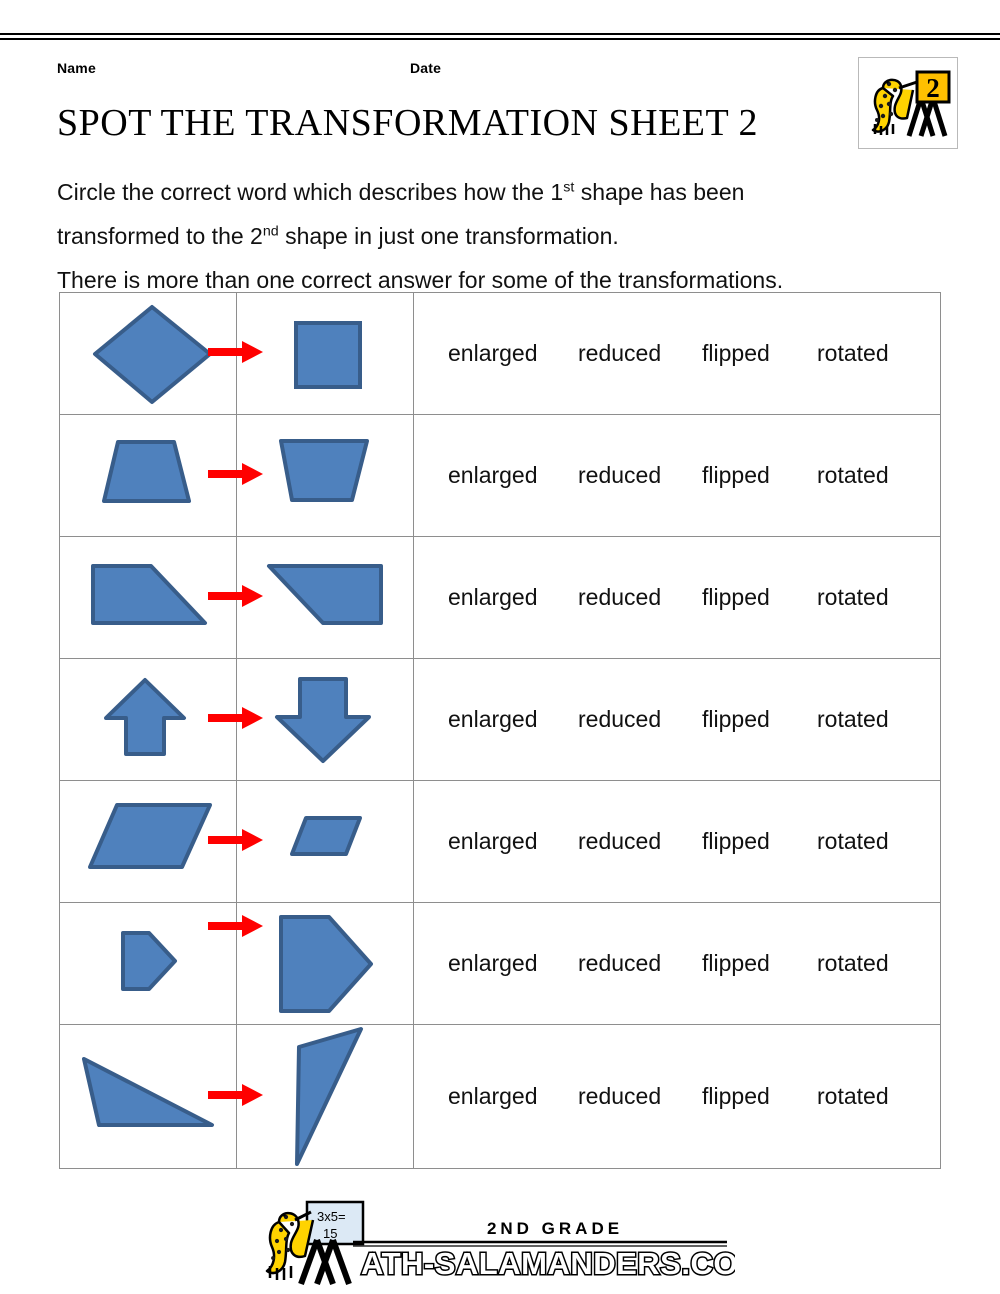 The width and height of the screenshot is (1000, 1294). What do you see at coordinates (149, 594) in the screenshot?
I see `right-trapezoid-shape-icon` at bounding box center [149, 594].